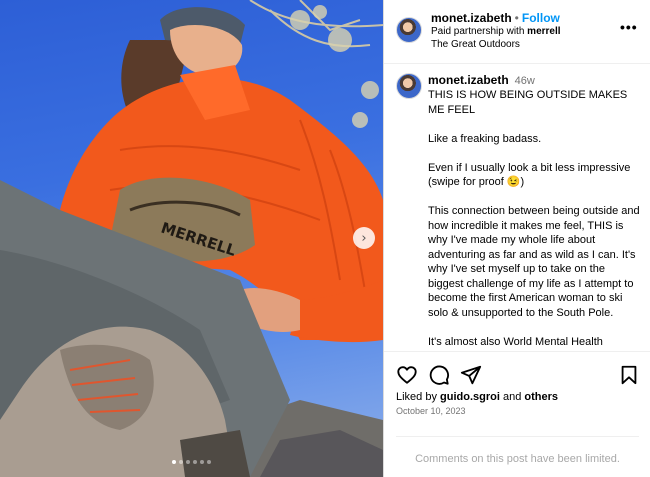  What do you see at coordinates (471, 18) in the screenshot?
I see `username-link: monet.izabeth` at bounding box center [471, 18].